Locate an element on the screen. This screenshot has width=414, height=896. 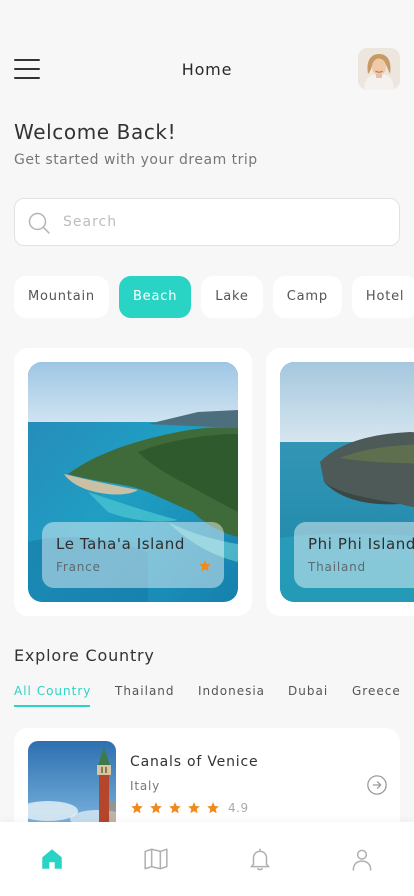
destination-title: Canals of Venice is located at coordinates (194, 762).